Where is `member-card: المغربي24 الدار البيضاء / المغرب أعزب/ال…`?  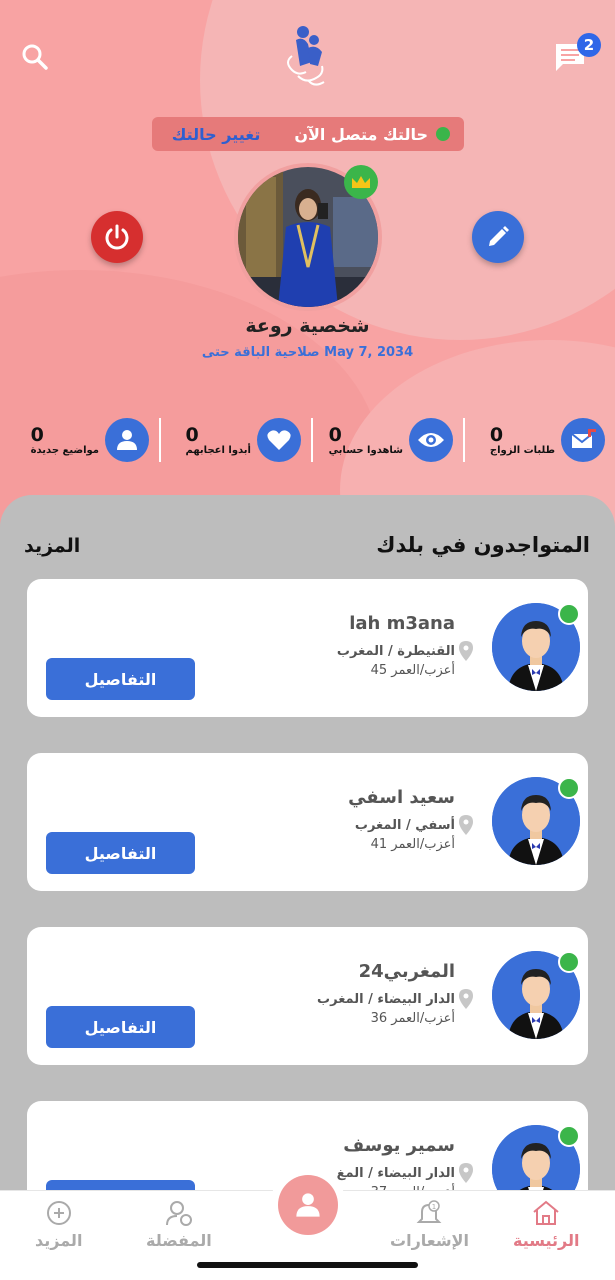
member-card: المغربي24 الدار البيضاء / المغرب أعزب/ال… is located at coordinates (307, 996).